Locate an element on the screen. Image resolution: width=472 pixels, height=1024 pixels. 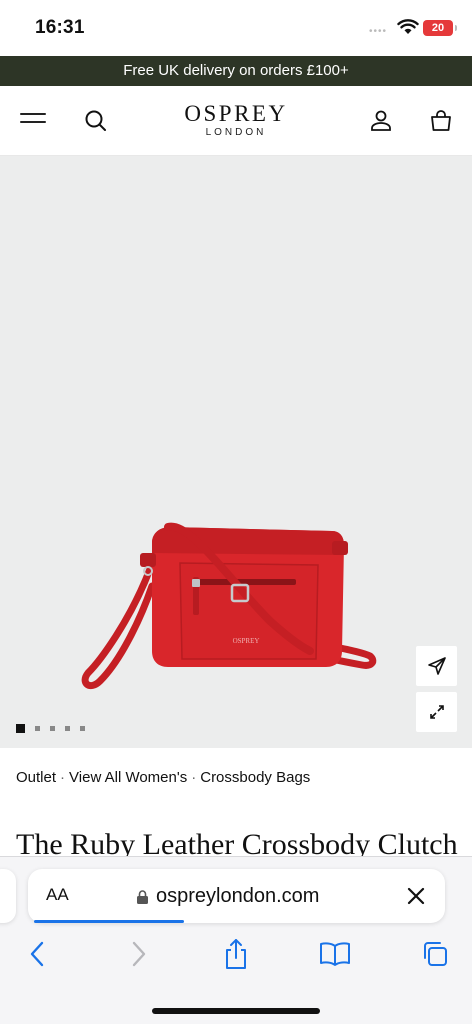
shopping-bag-icon is located at coordinates (441, 121).